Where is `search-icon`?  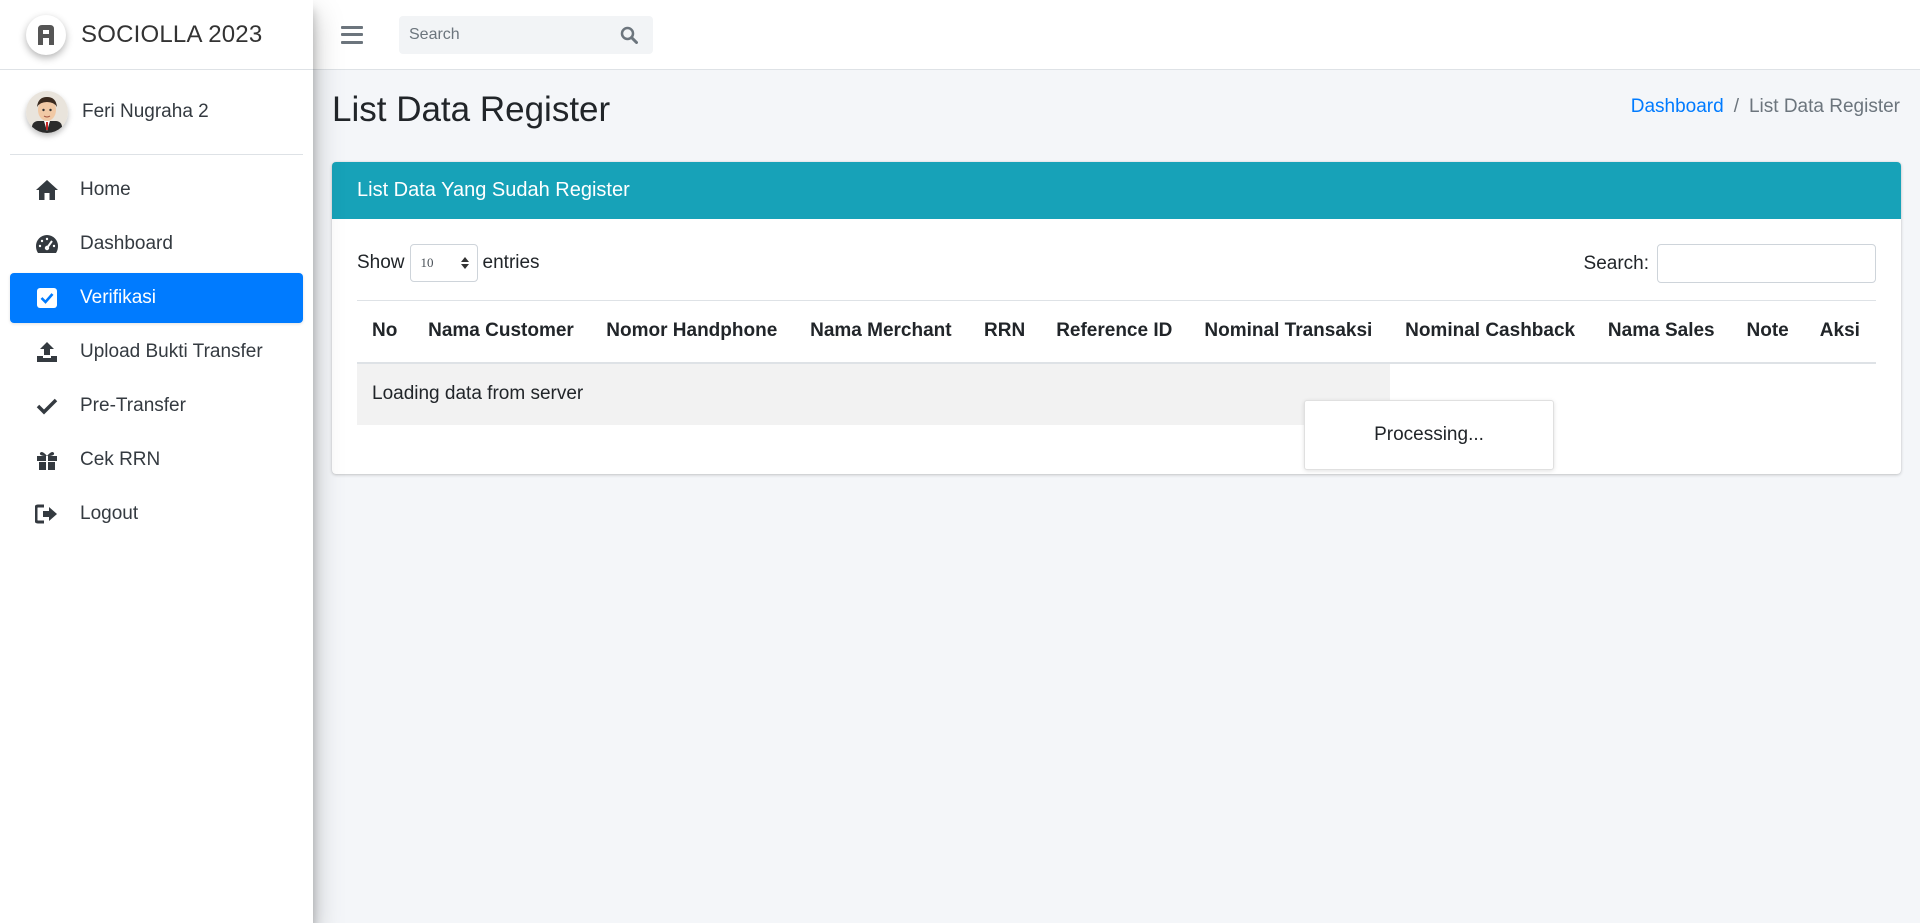 search-icon is located at coordinates (629, 35).